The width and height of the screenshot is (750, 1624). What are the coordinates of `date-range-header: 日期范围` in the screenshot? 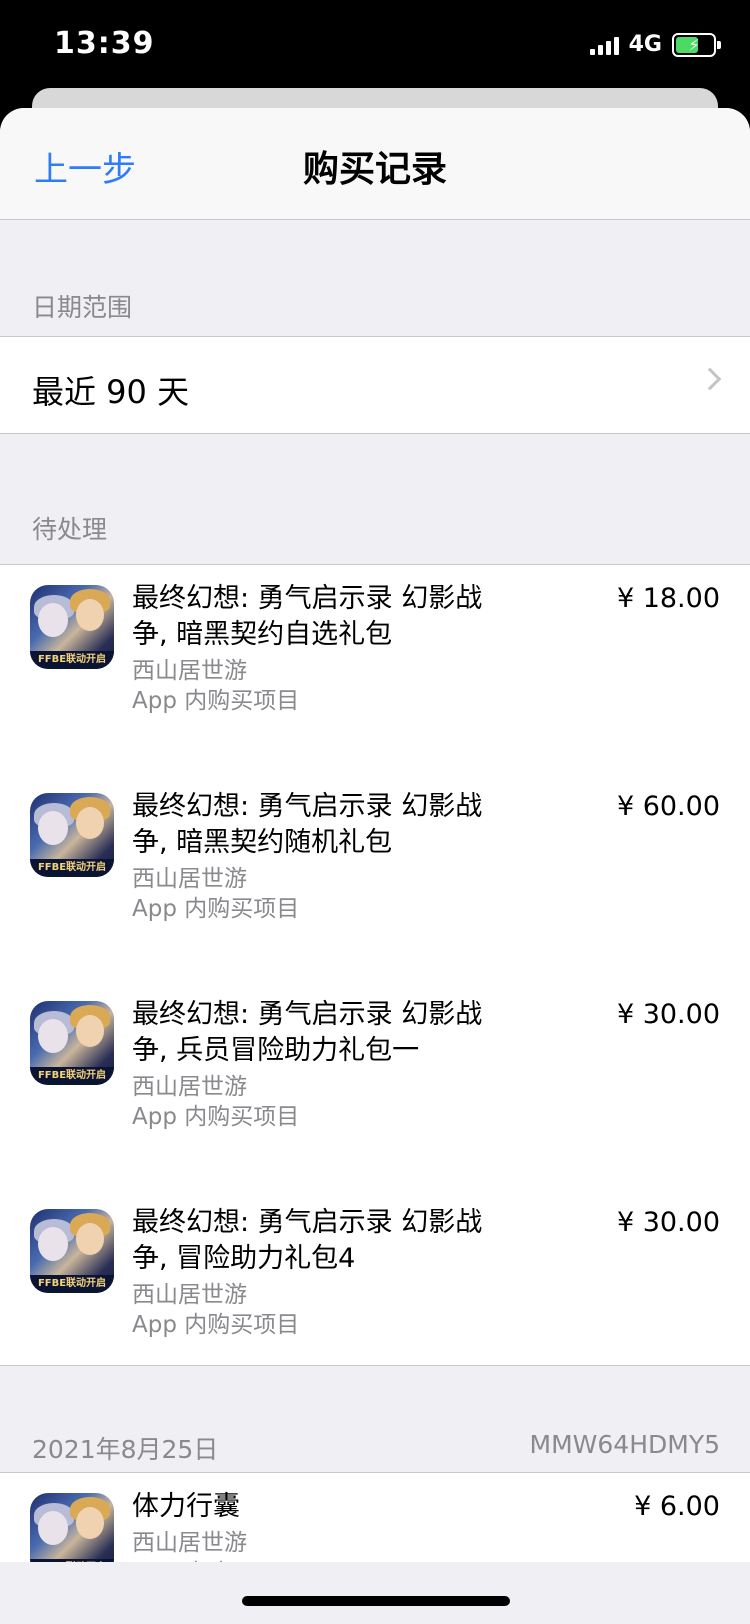 It's located at (82, 307).